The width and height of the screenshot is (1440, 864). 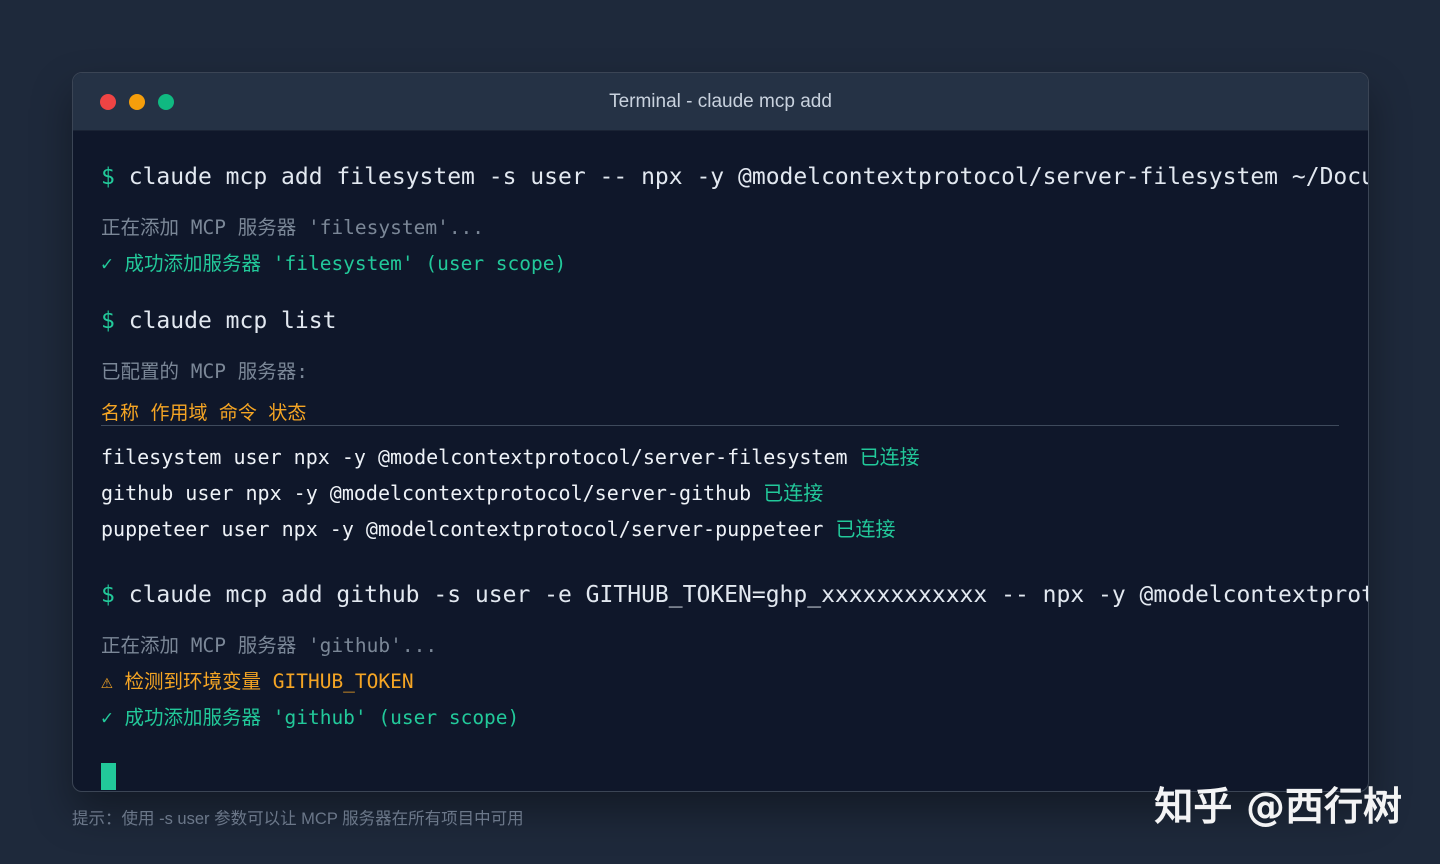 What do you see at coordinates (232, 321) in the screenshot?
I see `command-text: claude mcp list` at bounding box center [232, 321].